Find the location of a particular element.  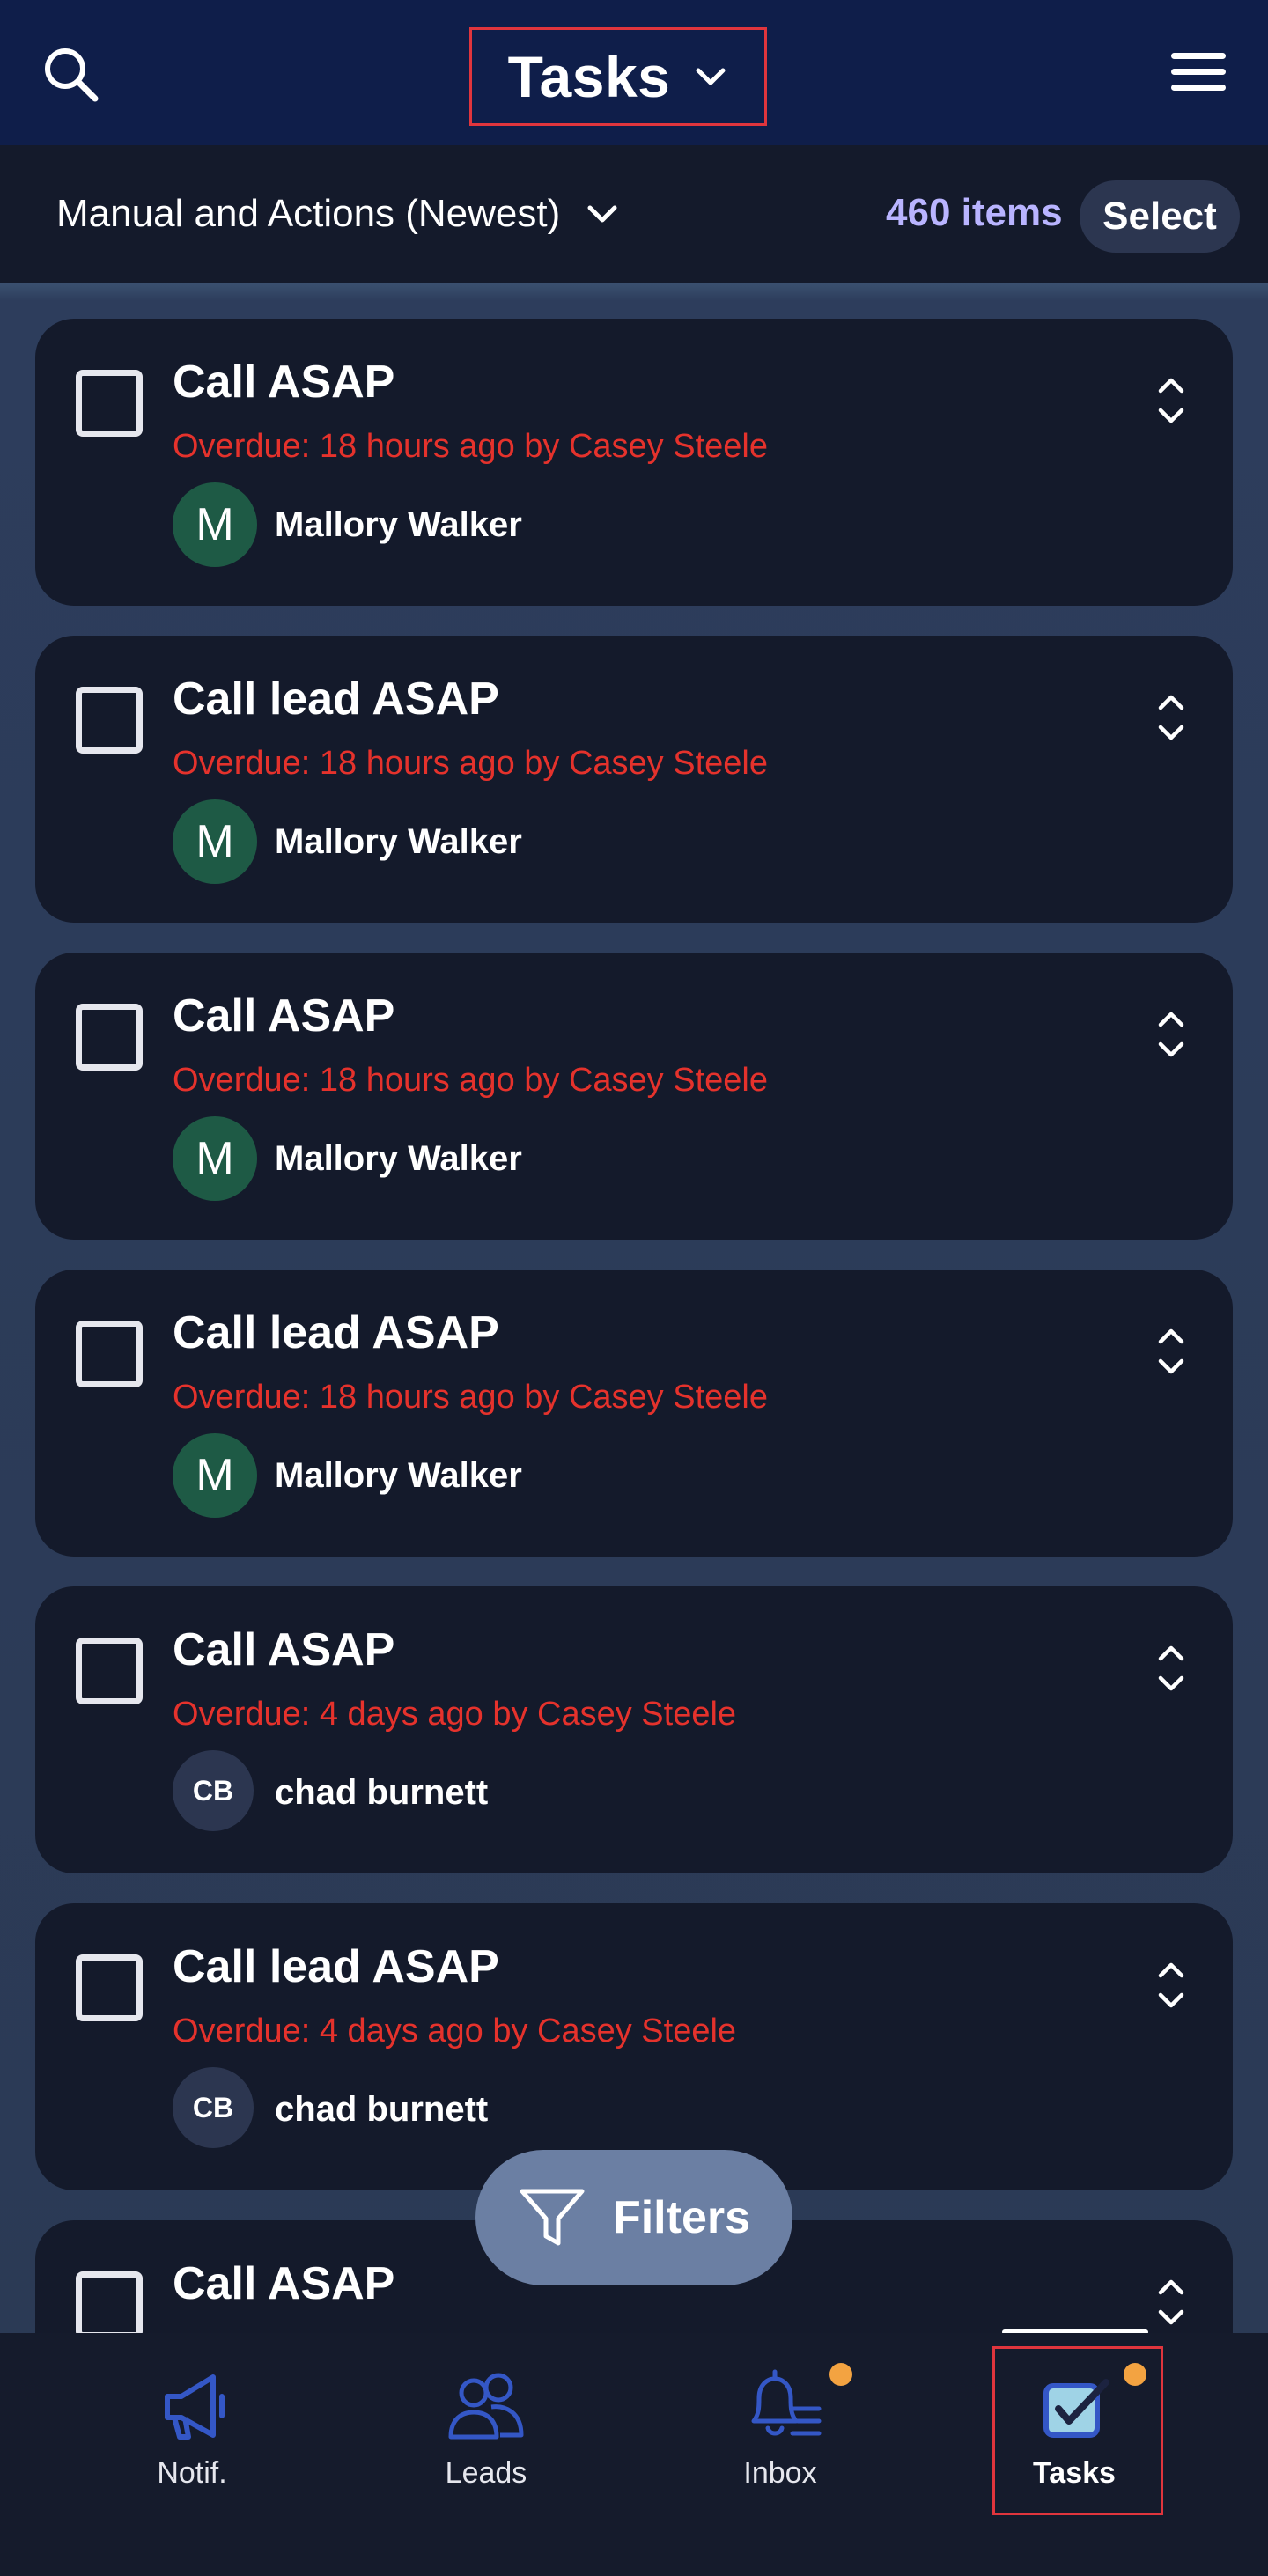

item-count: 460 items is located at coordinates (974, 212).